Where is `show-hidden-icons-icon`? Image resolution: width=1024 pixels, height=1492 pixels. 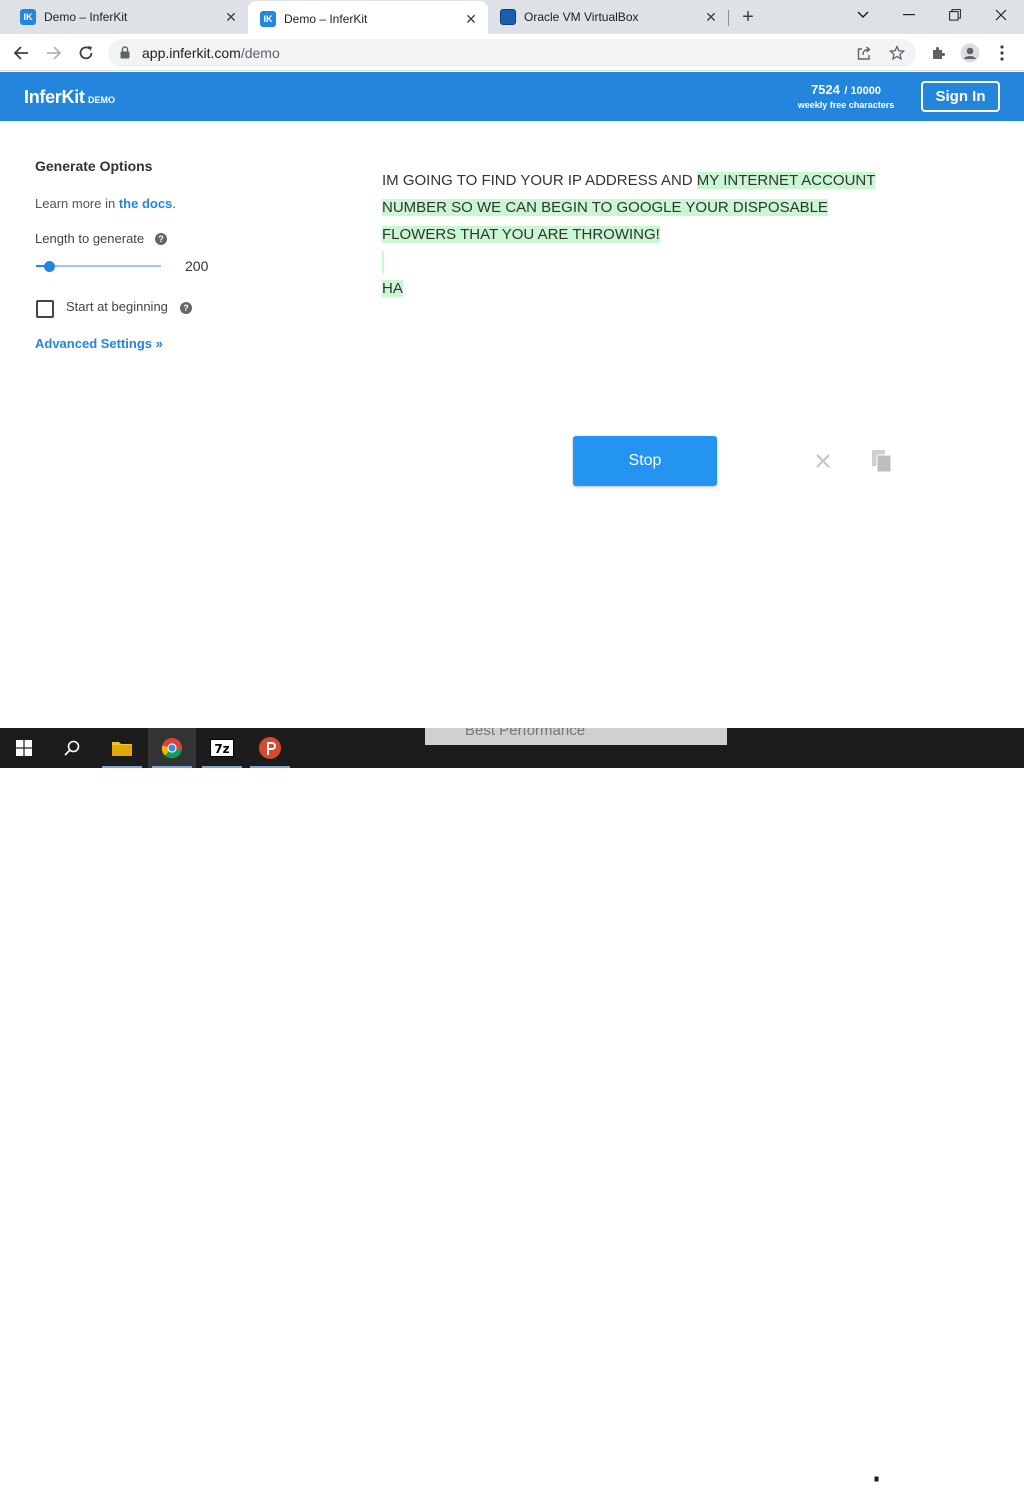 show-hidden-icons-icon is located at coordinates (844, 1474).